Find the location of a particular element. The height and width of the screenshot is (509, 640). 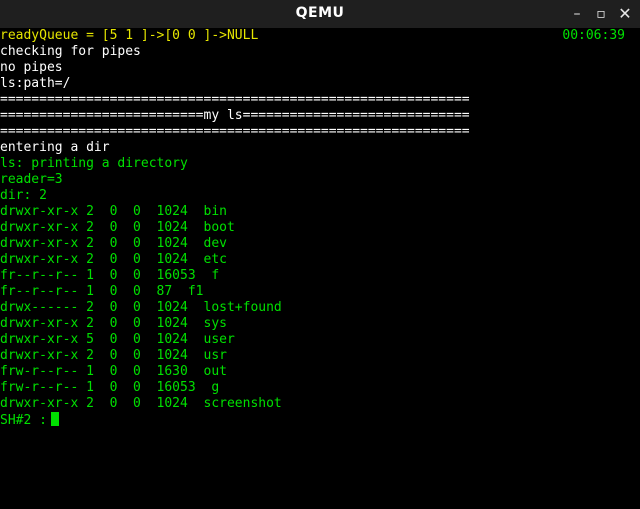

text-cursor is located at coordinates (54, 419).